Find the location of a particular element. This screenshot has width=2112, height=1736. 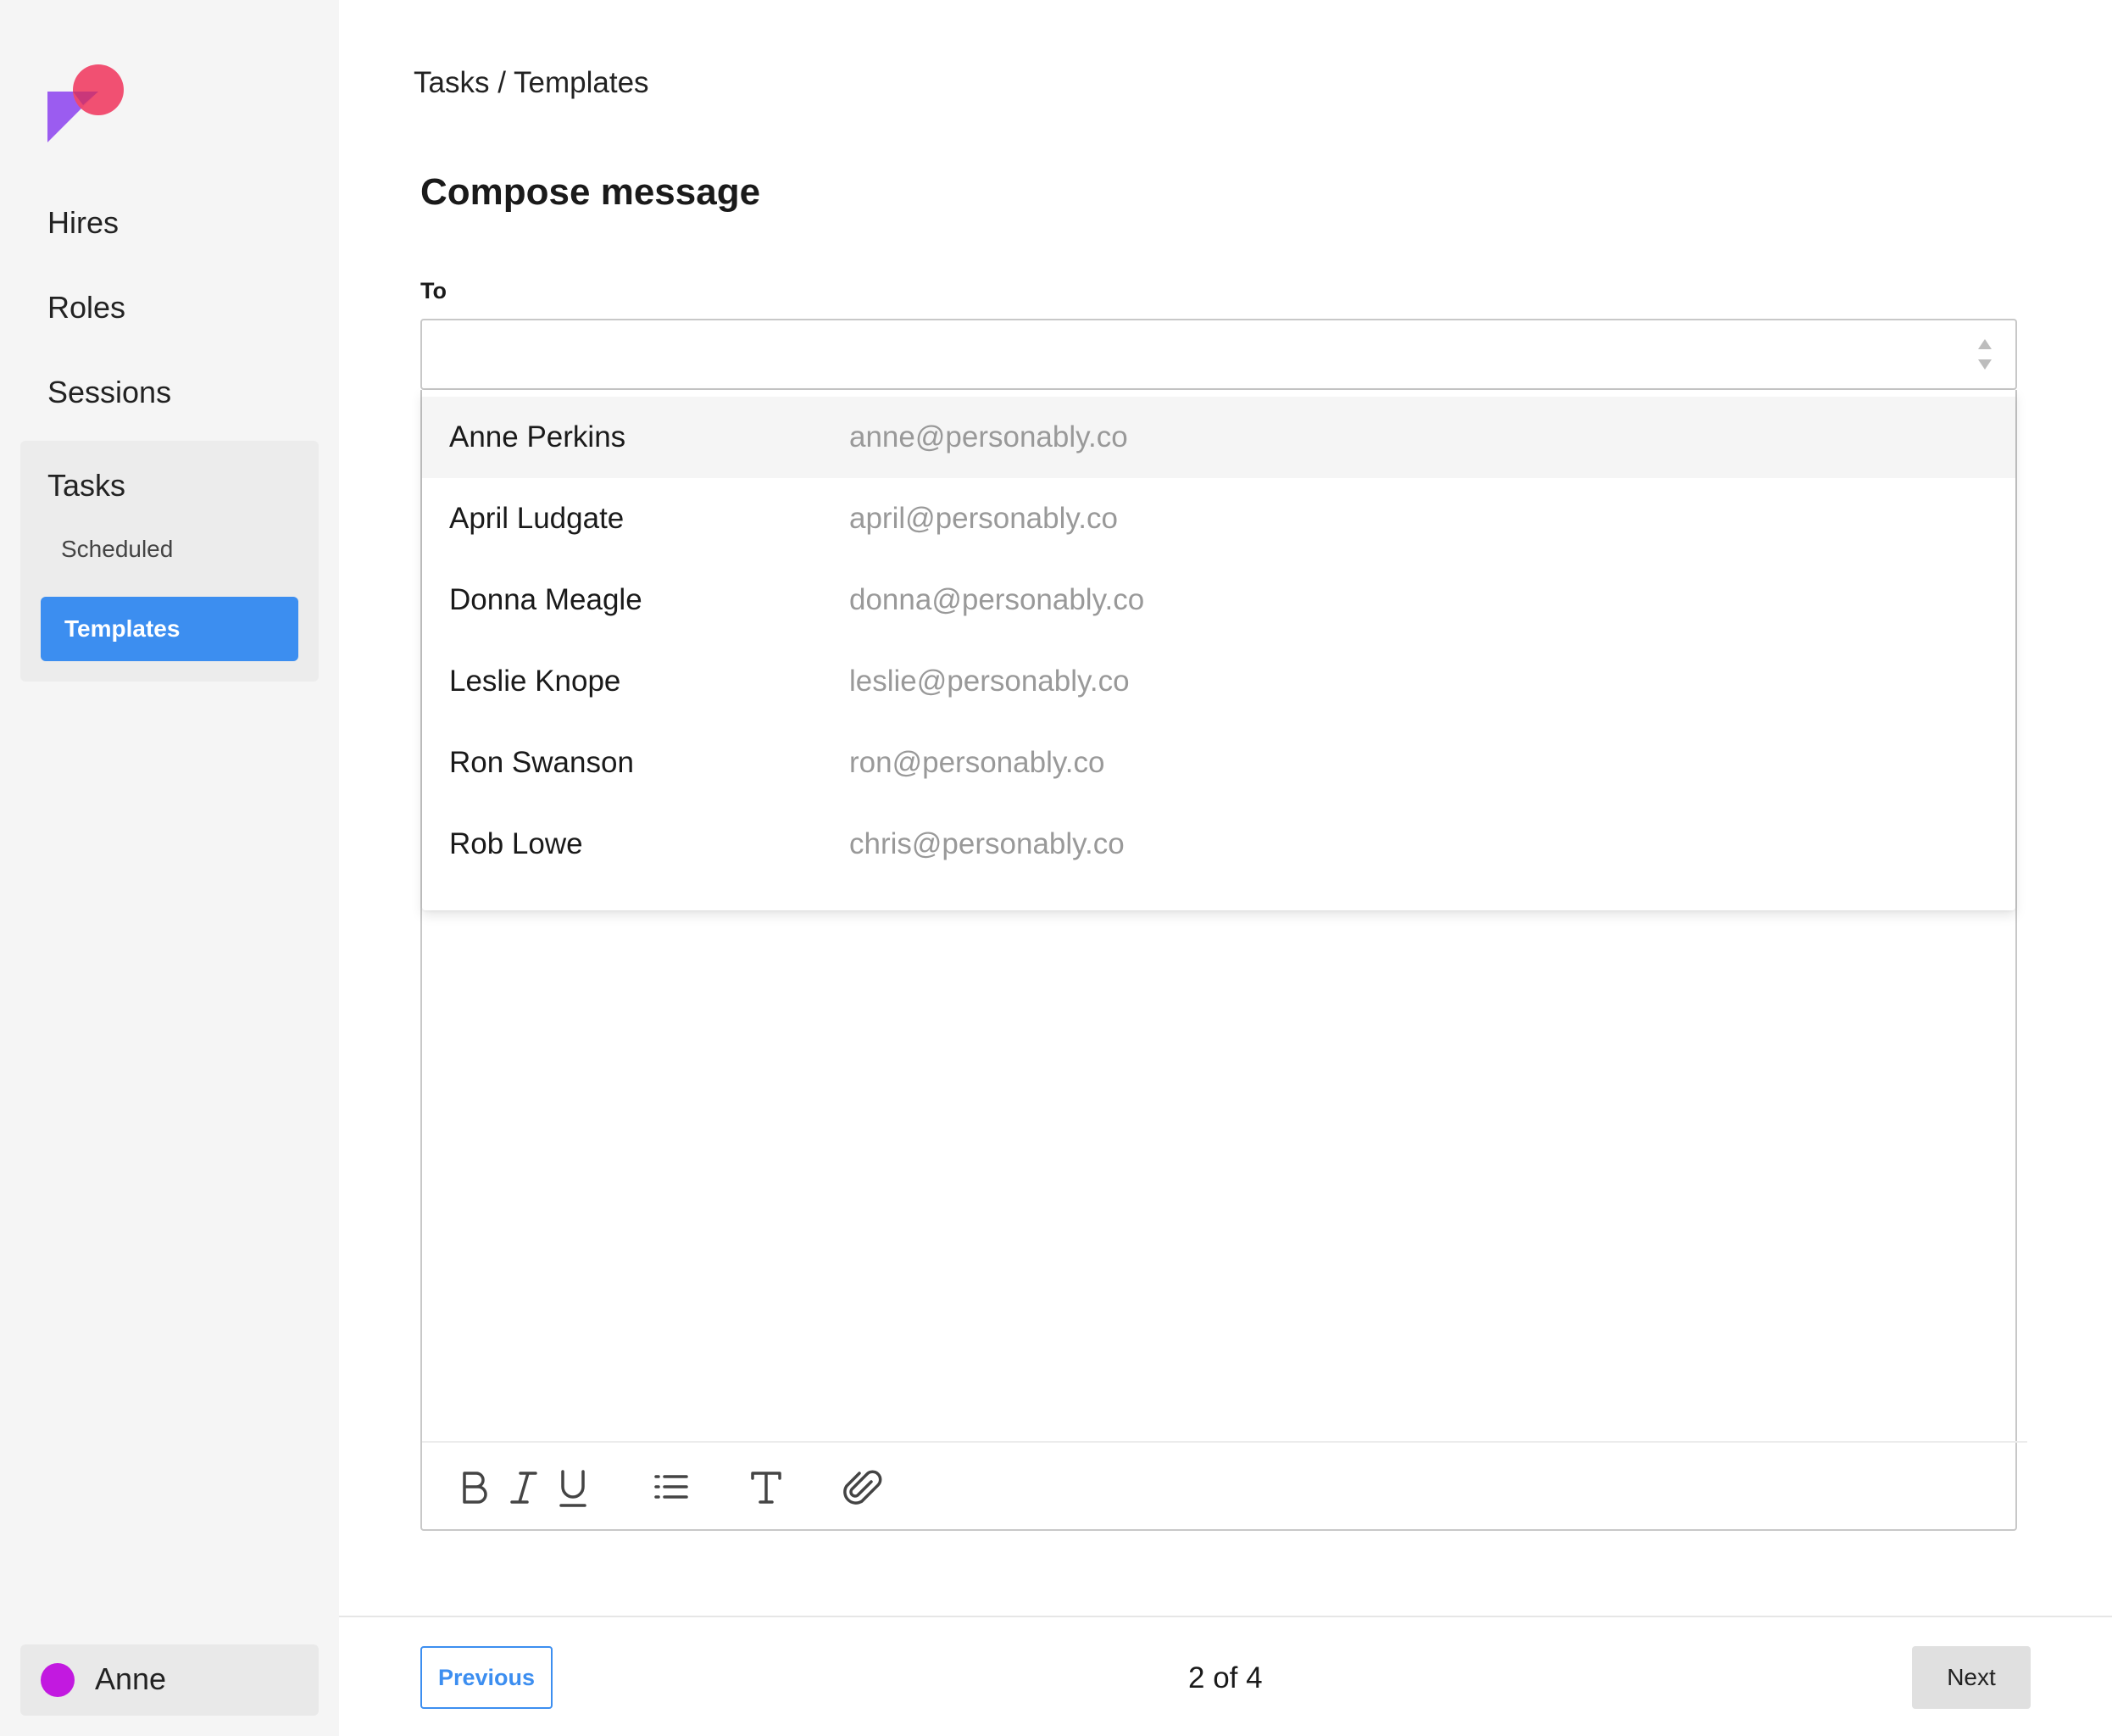

nav-tasks: Tasks is located at coordinates (86, 486).